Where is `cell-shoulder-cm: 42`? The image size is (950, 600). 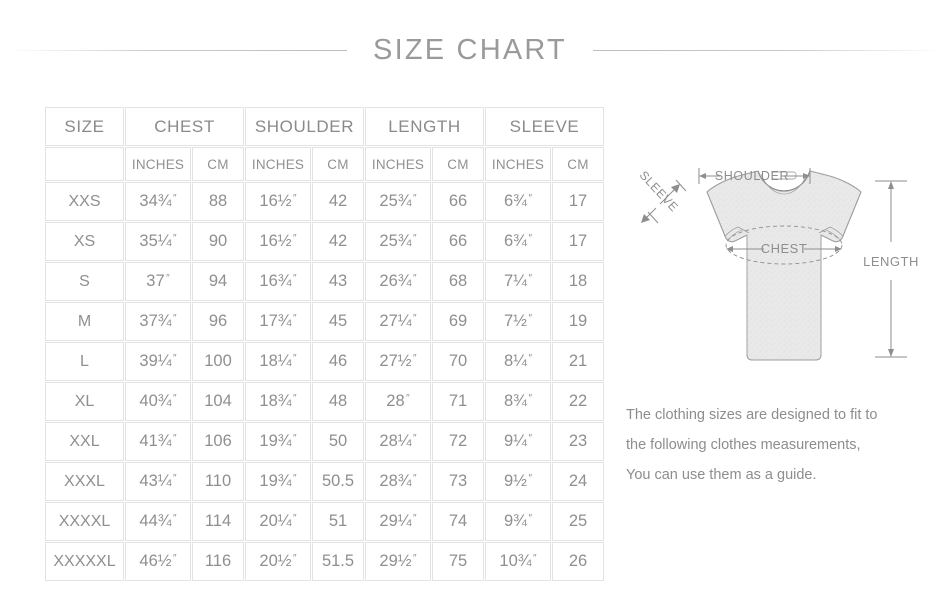
cell-shoulder-cm: 42 is located at coordinates (338, 241).